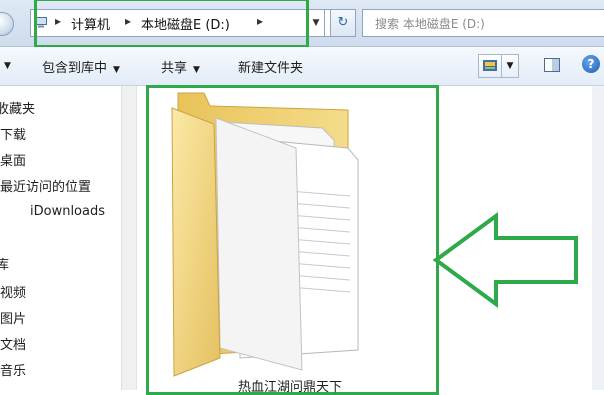  I want to click on sidebar-item-idownloads: iDownloads, so click(67, 211).